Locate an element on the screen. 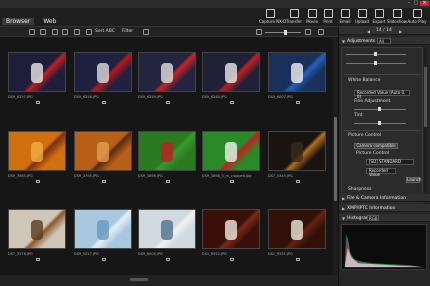  label-icon is located at coordinates (77, 32).